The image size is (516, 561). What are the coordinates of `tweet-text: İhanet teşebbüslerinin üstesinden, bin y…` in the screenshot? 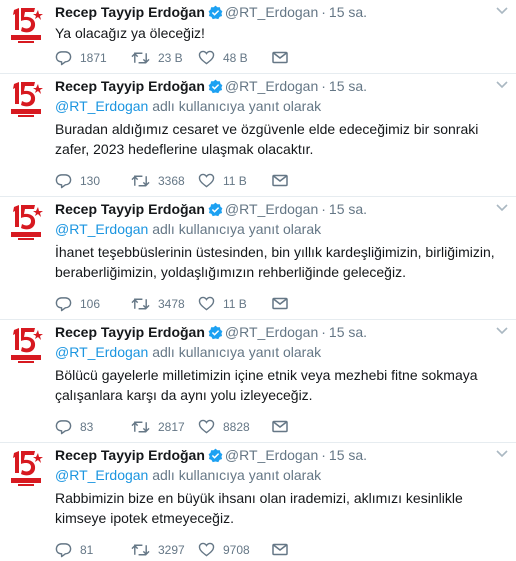 It's located at (275, 262).